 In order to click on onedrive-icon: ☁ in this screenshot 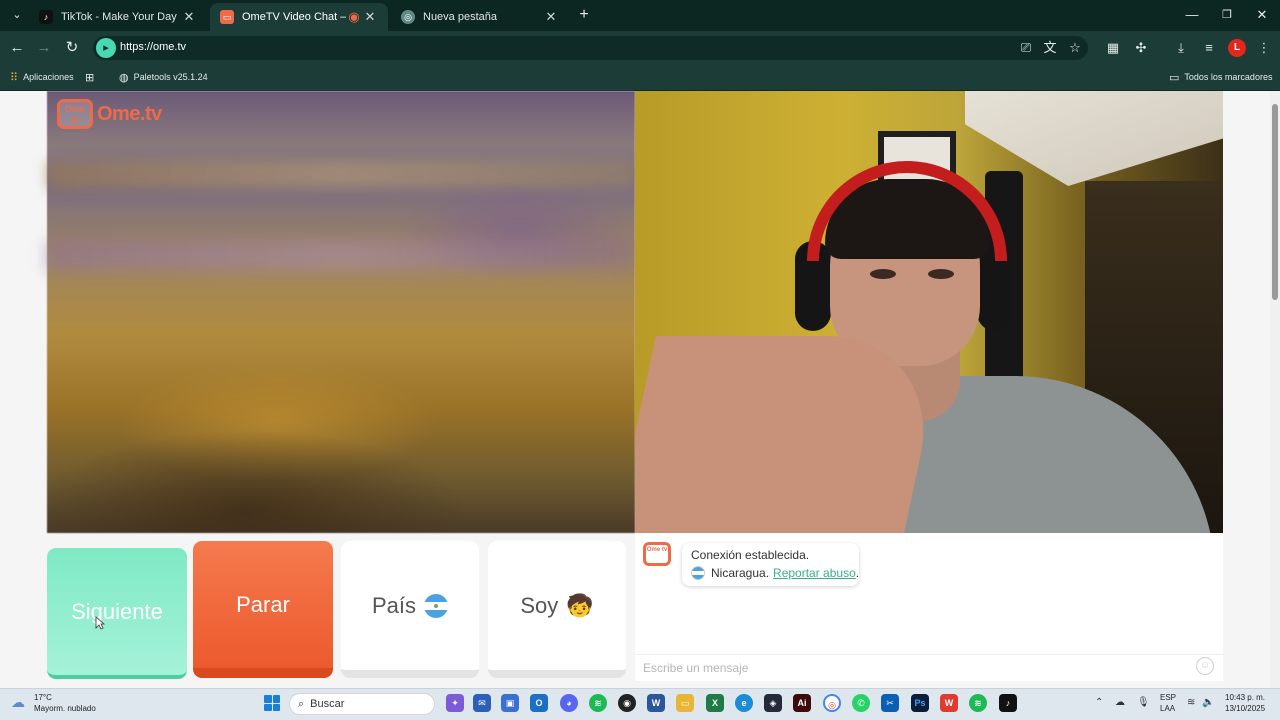, I will do `click(1120, 702)`.